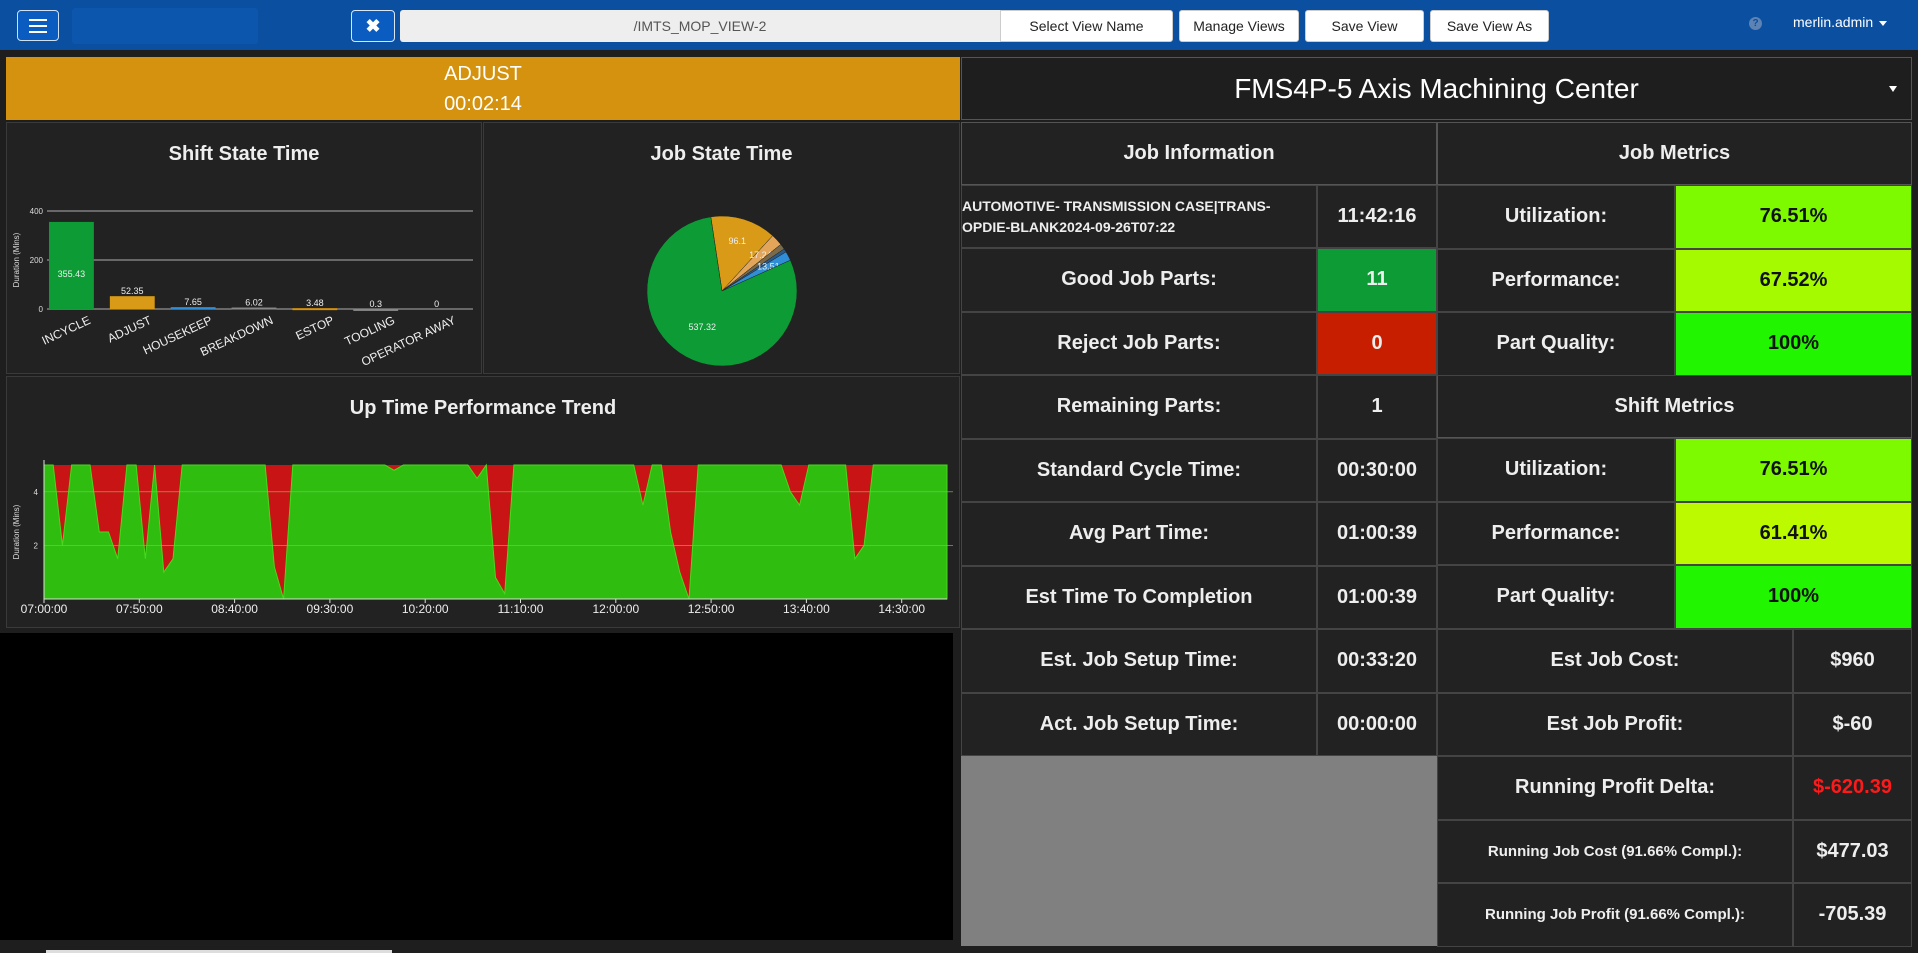 This screenshot has width=1918, height=953. Describe the element at coordinates (700, 26) in the screenshot. I see `view-path-field: /IMTS_MOP_VIEW-2` at that location.